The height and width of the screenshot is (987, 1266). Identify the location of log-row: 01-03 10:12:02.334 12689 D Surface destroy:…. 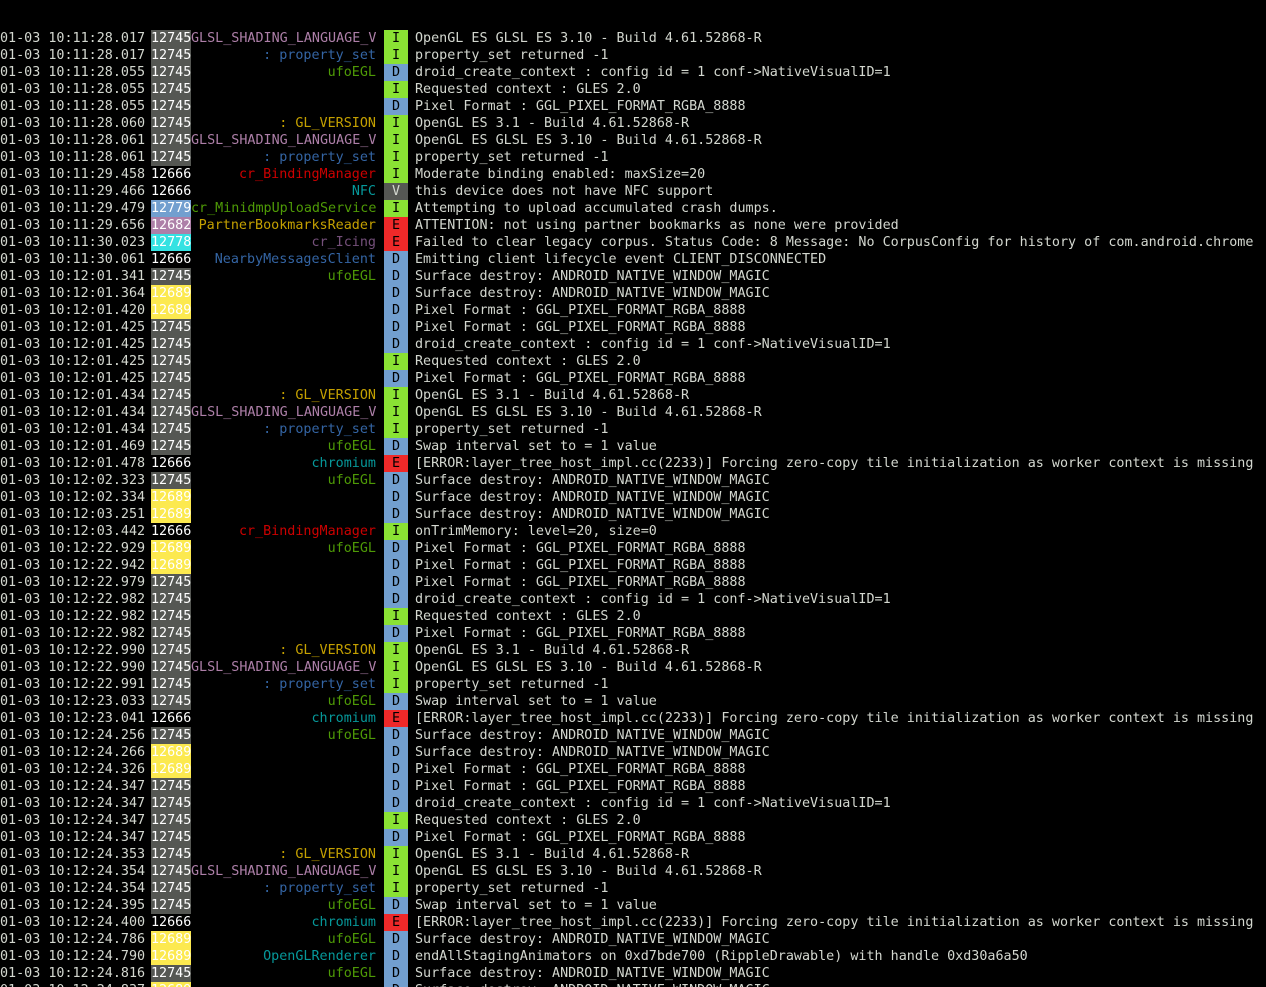
(633, 497).